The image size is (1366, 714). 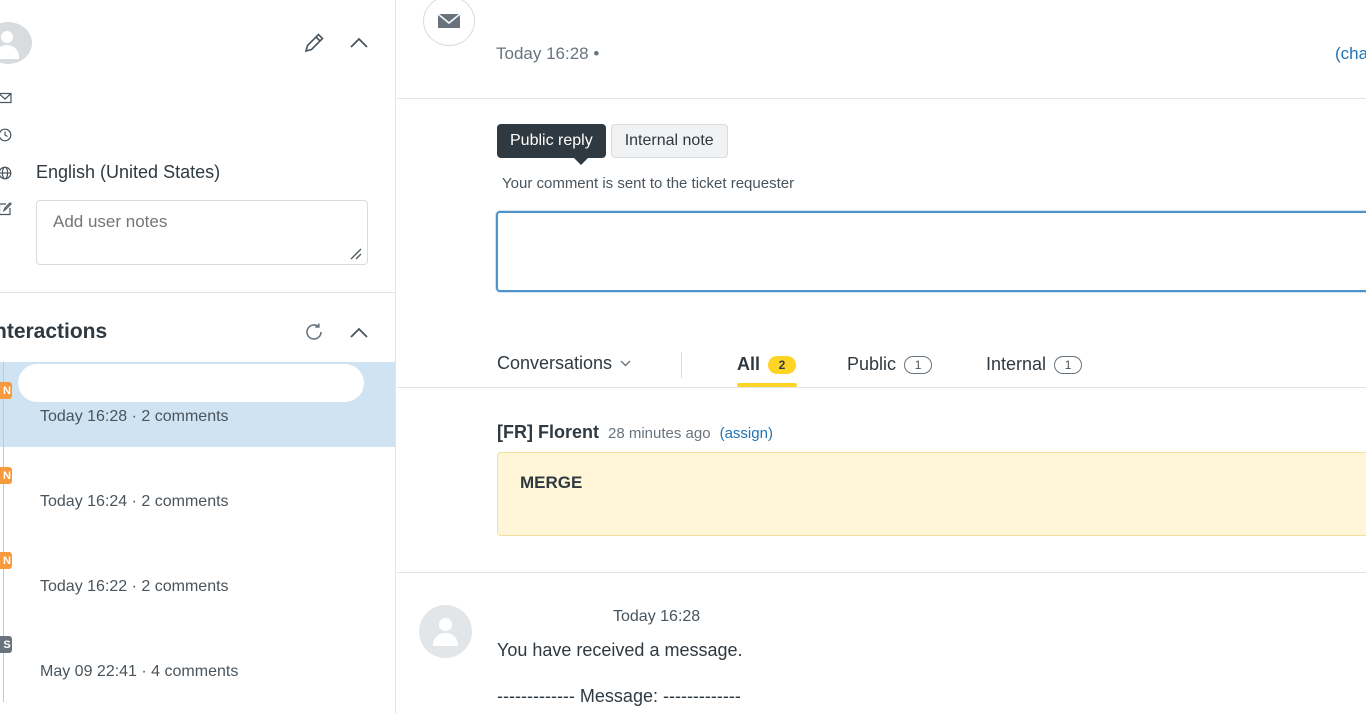 What do you see at coordinates (139, 671) in the screenshot?
I see `interaction-meta: May 09 22:41 · 4 comments` at bounding box center [139, 671].